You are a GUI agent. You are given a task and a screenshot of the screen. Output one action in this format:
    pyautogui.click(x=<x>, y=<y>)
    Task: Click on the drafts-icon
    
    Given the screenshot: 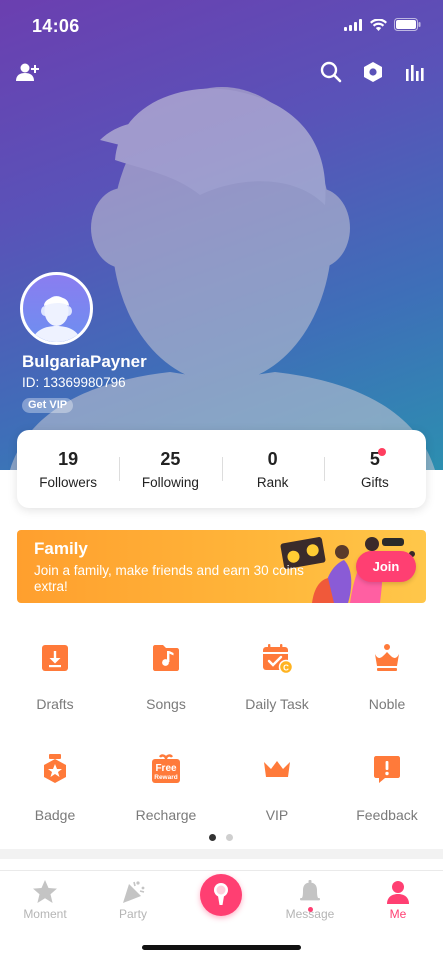 What is the action you would take?
    pyautogui.click(x=55, y=658)
    